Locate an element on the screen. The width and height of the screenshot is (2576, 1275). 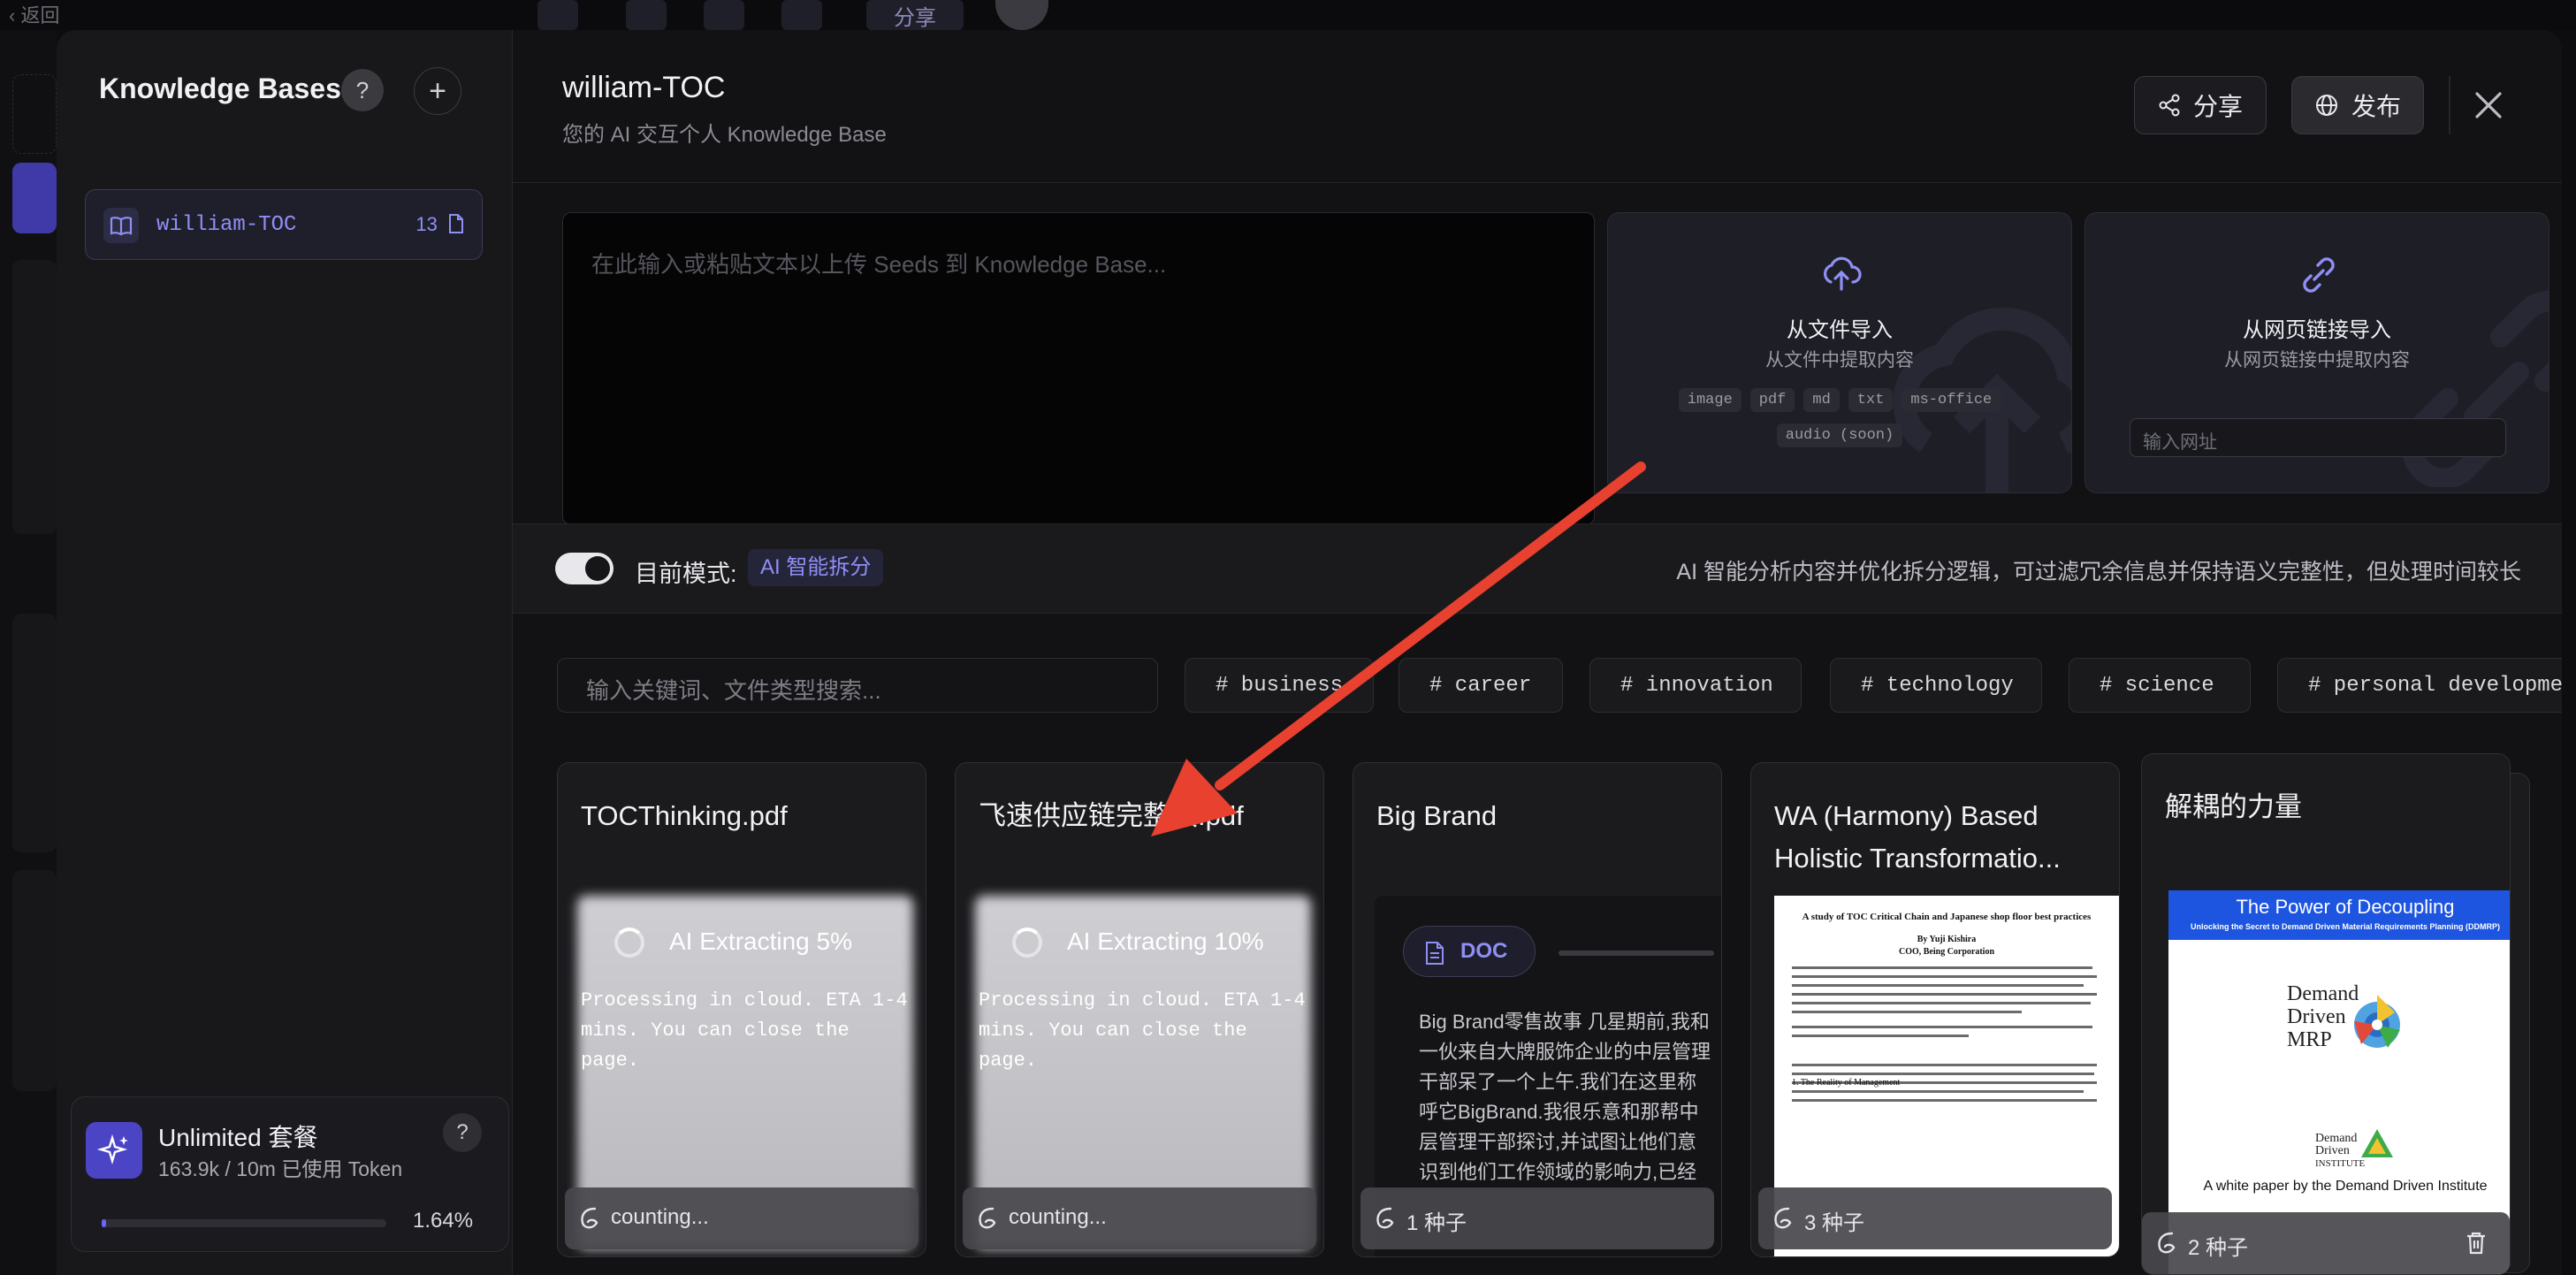
loading-spinner-icon is located at coordinates (629, 943).